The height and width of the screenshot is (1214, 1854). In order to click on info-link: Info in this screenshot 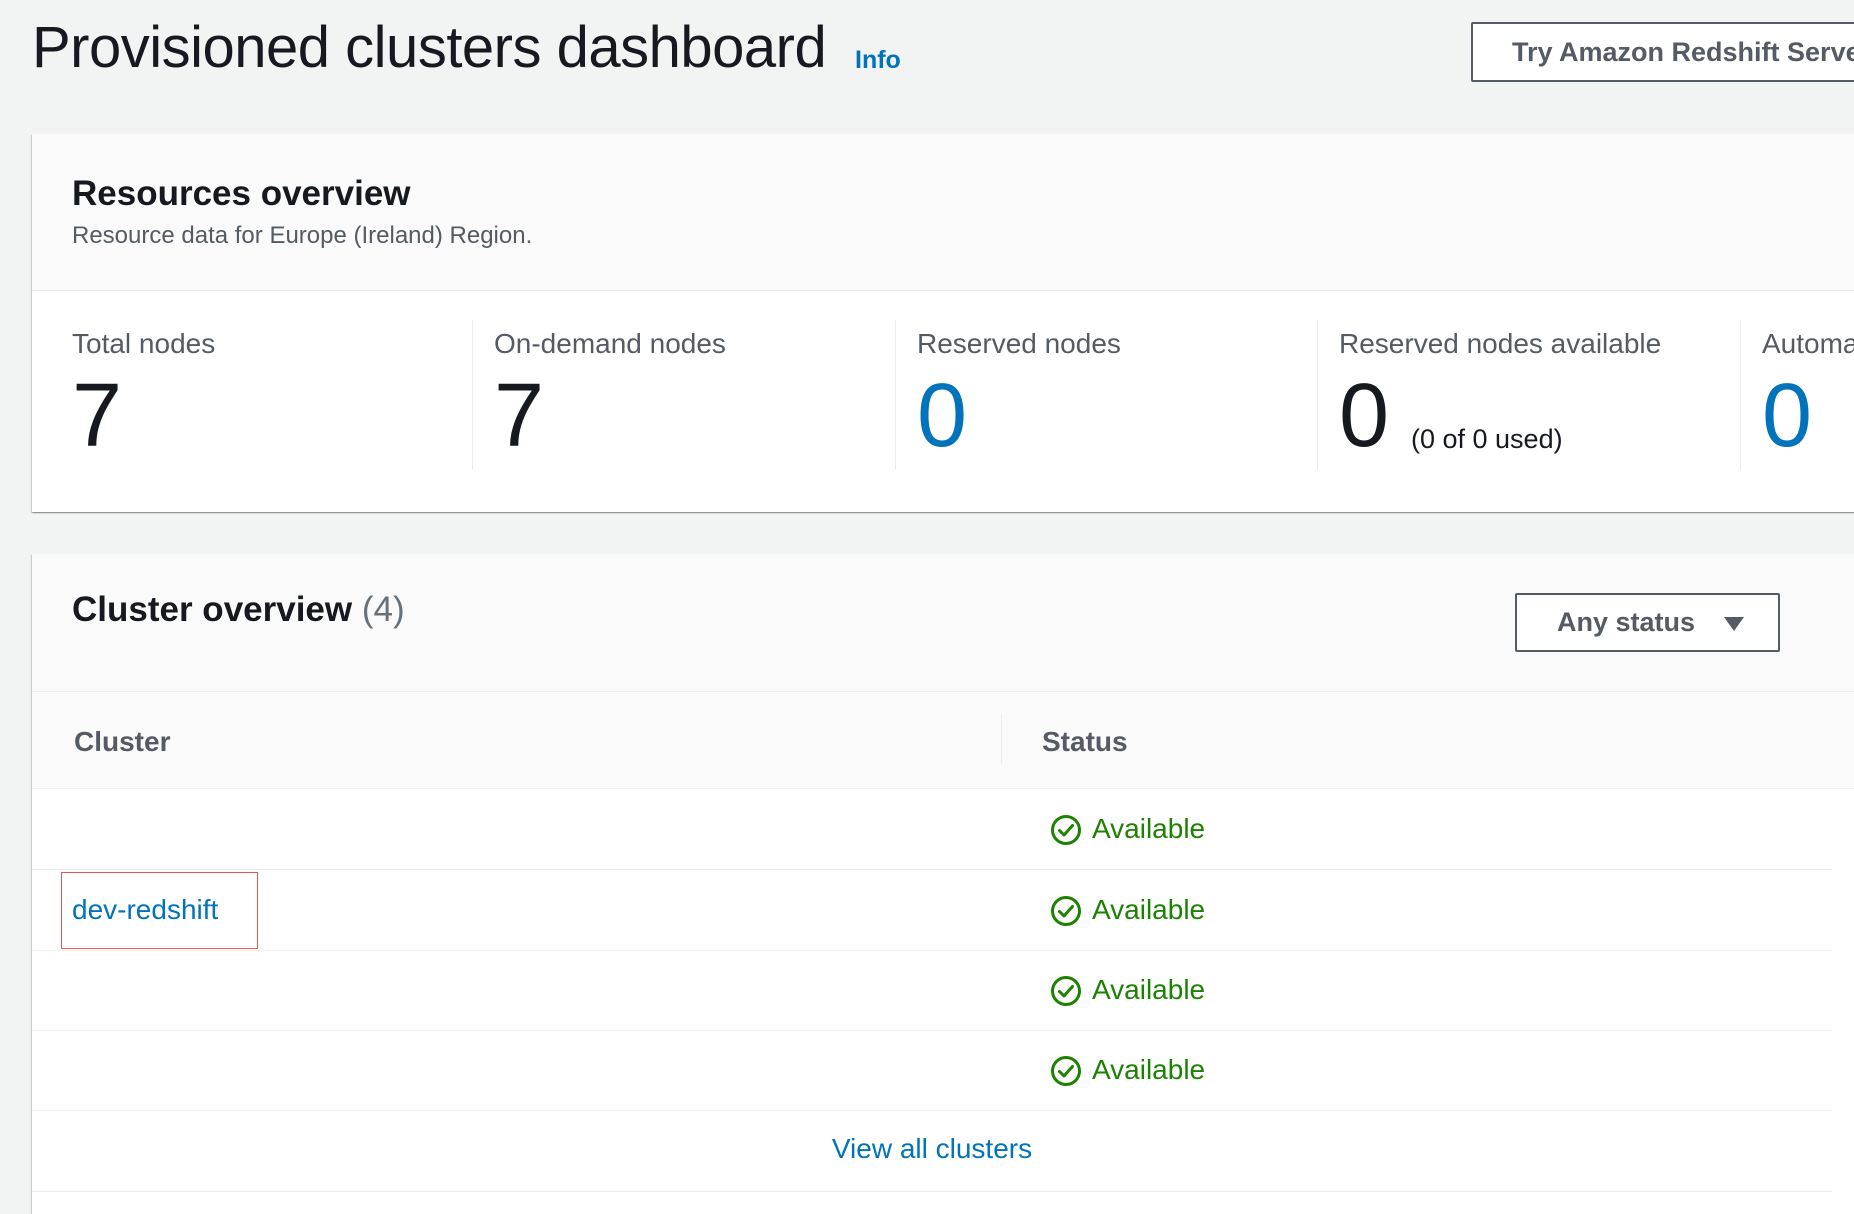, I will do `click(878, 60)`.